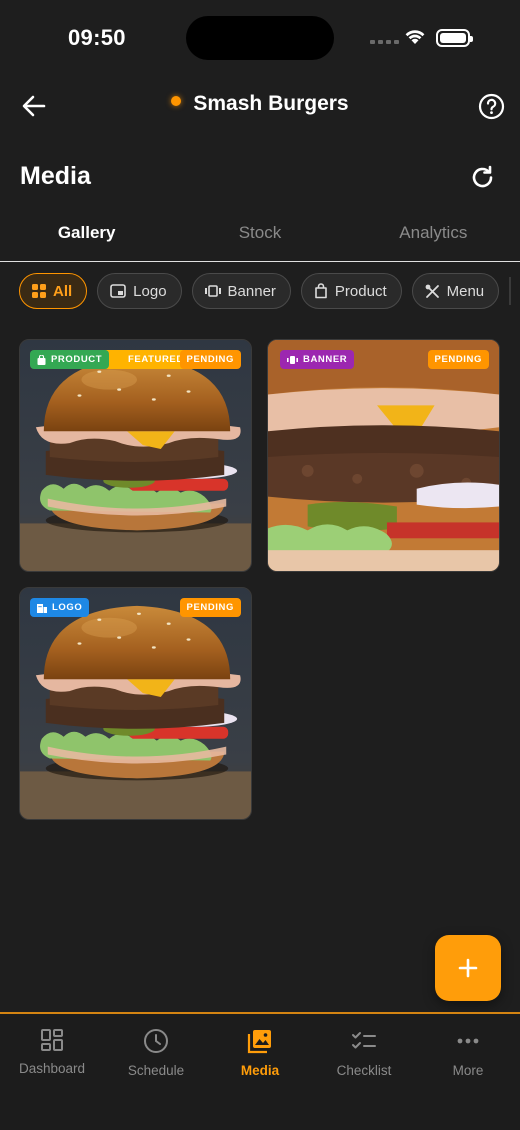  I want to click on grid-icon, so click(39, 291).